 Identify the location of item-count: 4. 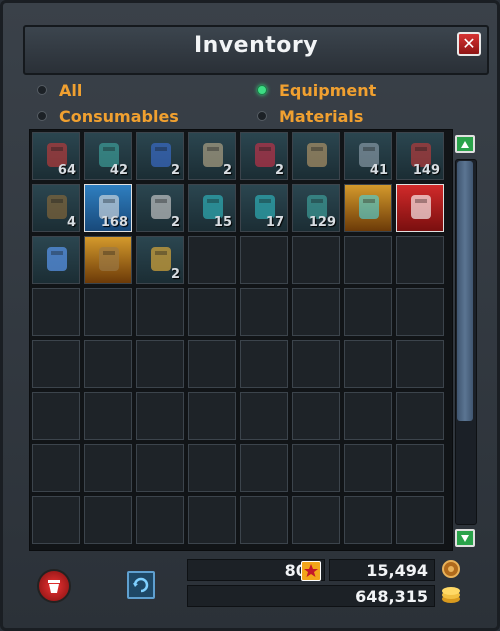
(71, 222).